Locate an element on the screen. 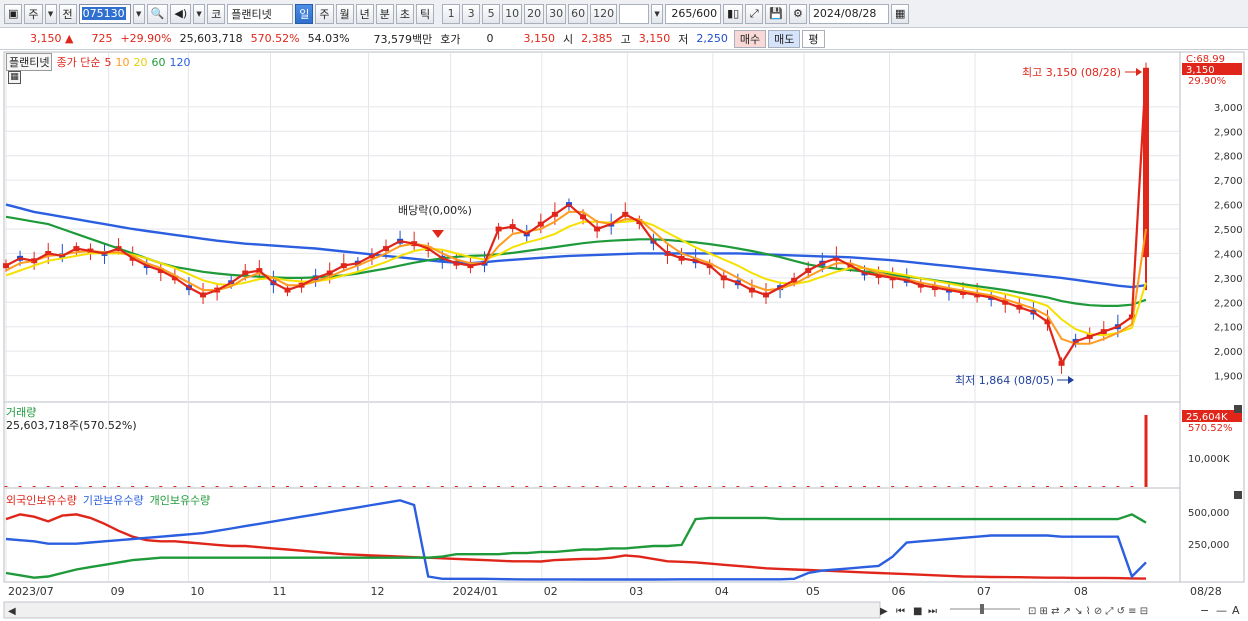 The image size is (1248, 621). volume-panel is located at coordinates (592, 445).